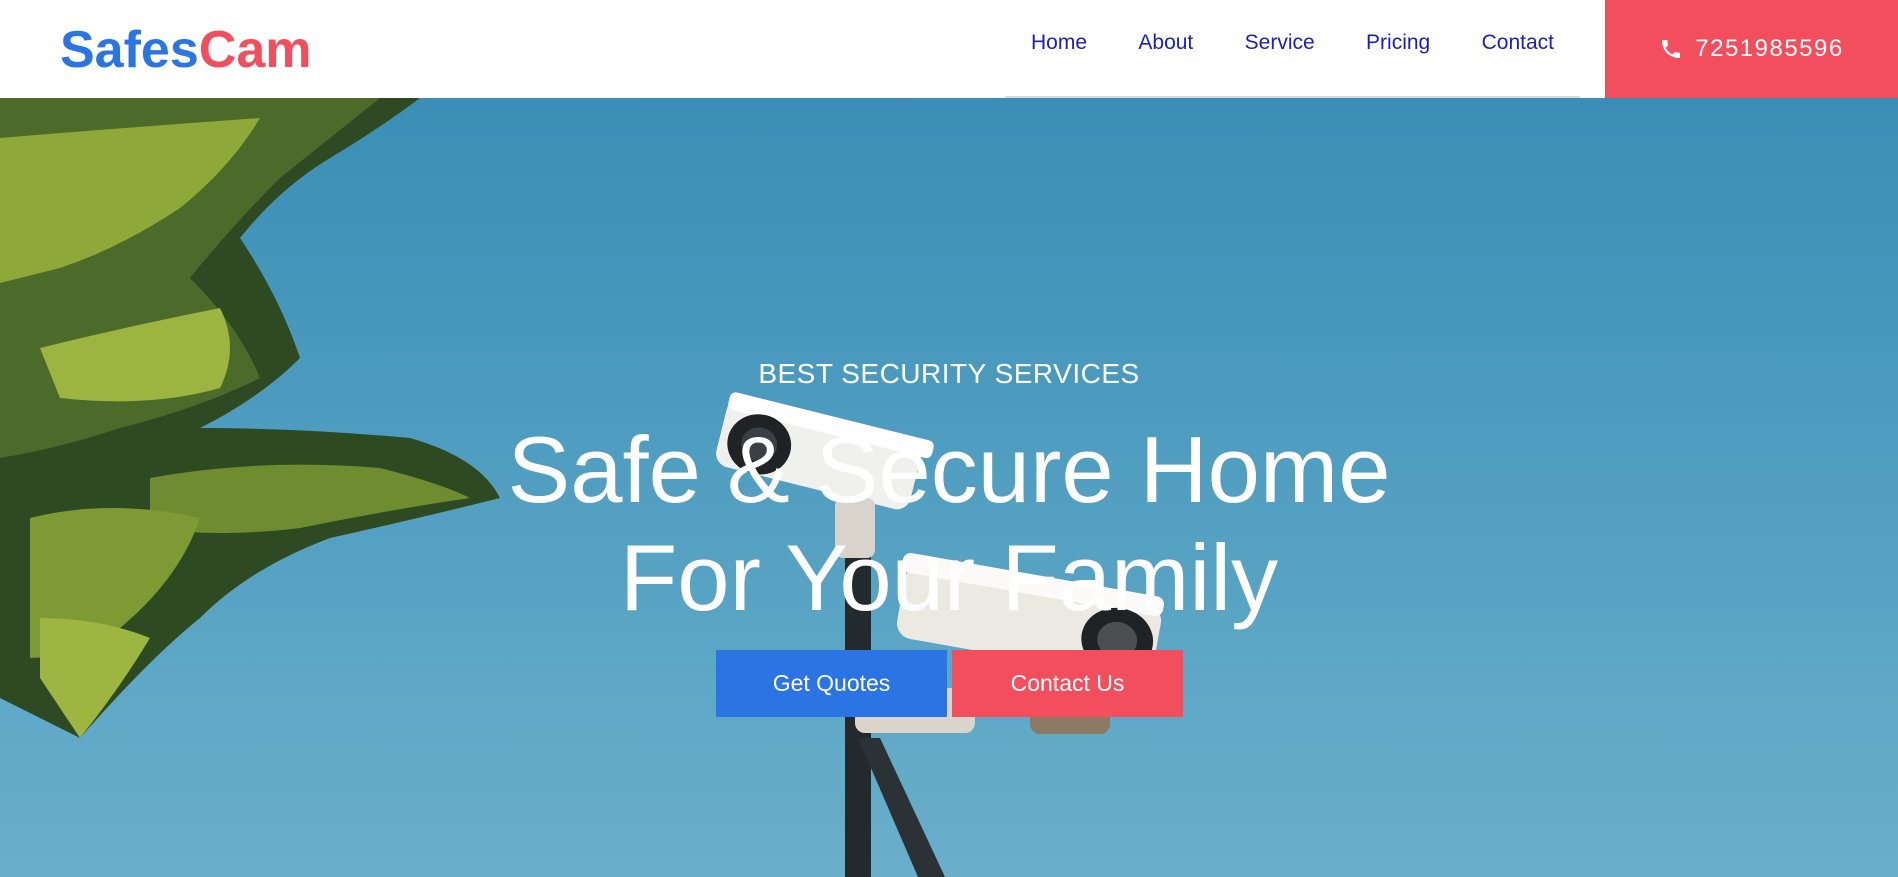  What do you see at coordinates (831, 683) in the screenshot?
I see `get-quotes-button: Get Quotes` at bounding box center [831, 683].